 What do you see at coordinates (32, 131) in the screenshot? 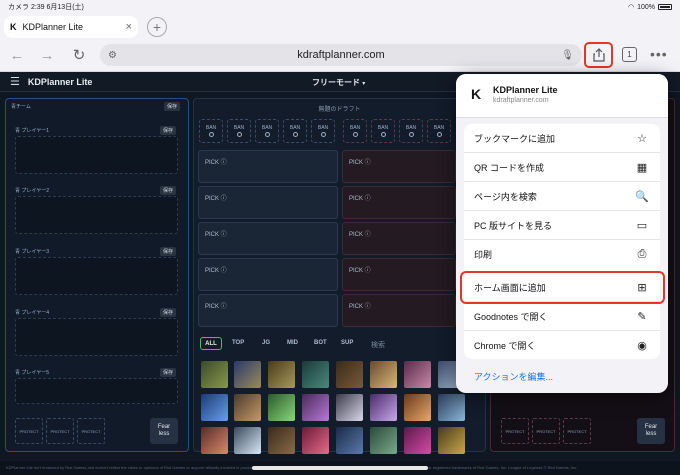
I see `player-label: 青 プレイヤー1` at bounding box center [32, 131].